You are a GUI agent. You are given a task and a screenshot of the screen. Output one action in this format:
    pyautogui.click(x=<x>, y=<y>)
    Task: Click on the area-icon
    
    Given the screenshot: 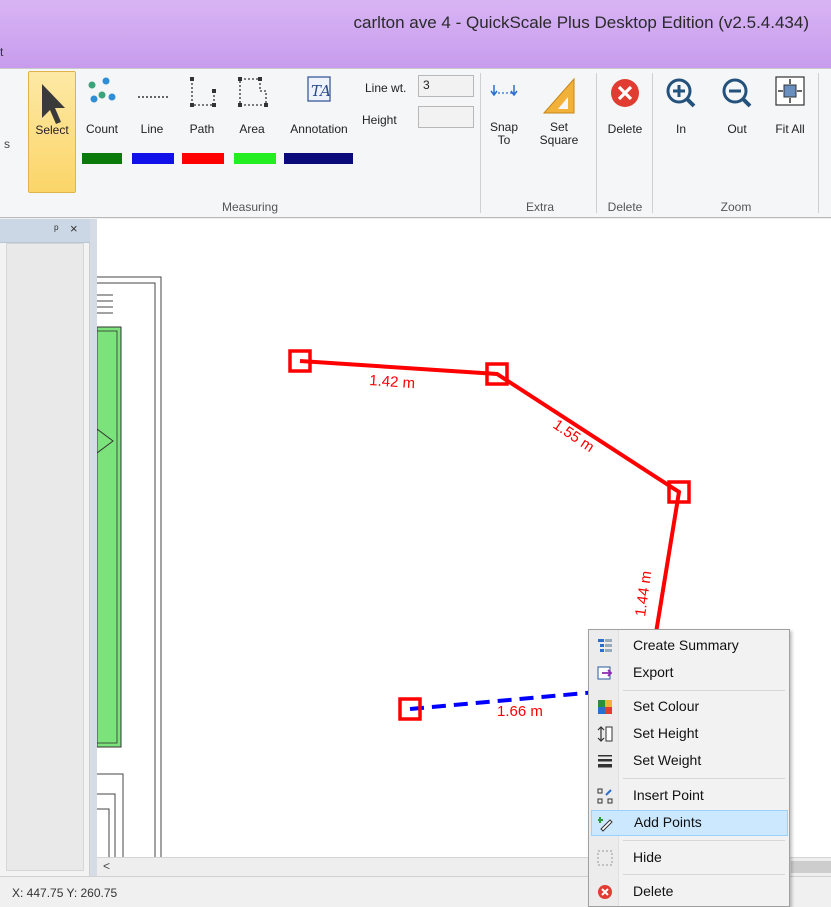 What is the action you would take?
    pyautogui.click(x=253, y=92)
    